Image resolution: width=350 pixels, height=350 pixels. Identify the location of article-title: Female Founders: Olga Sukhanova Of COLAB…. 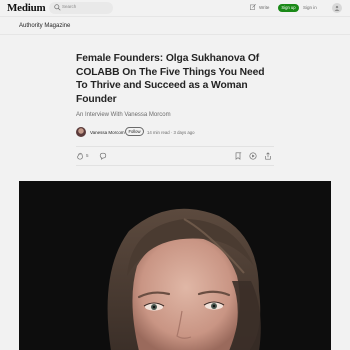
(170, 79).